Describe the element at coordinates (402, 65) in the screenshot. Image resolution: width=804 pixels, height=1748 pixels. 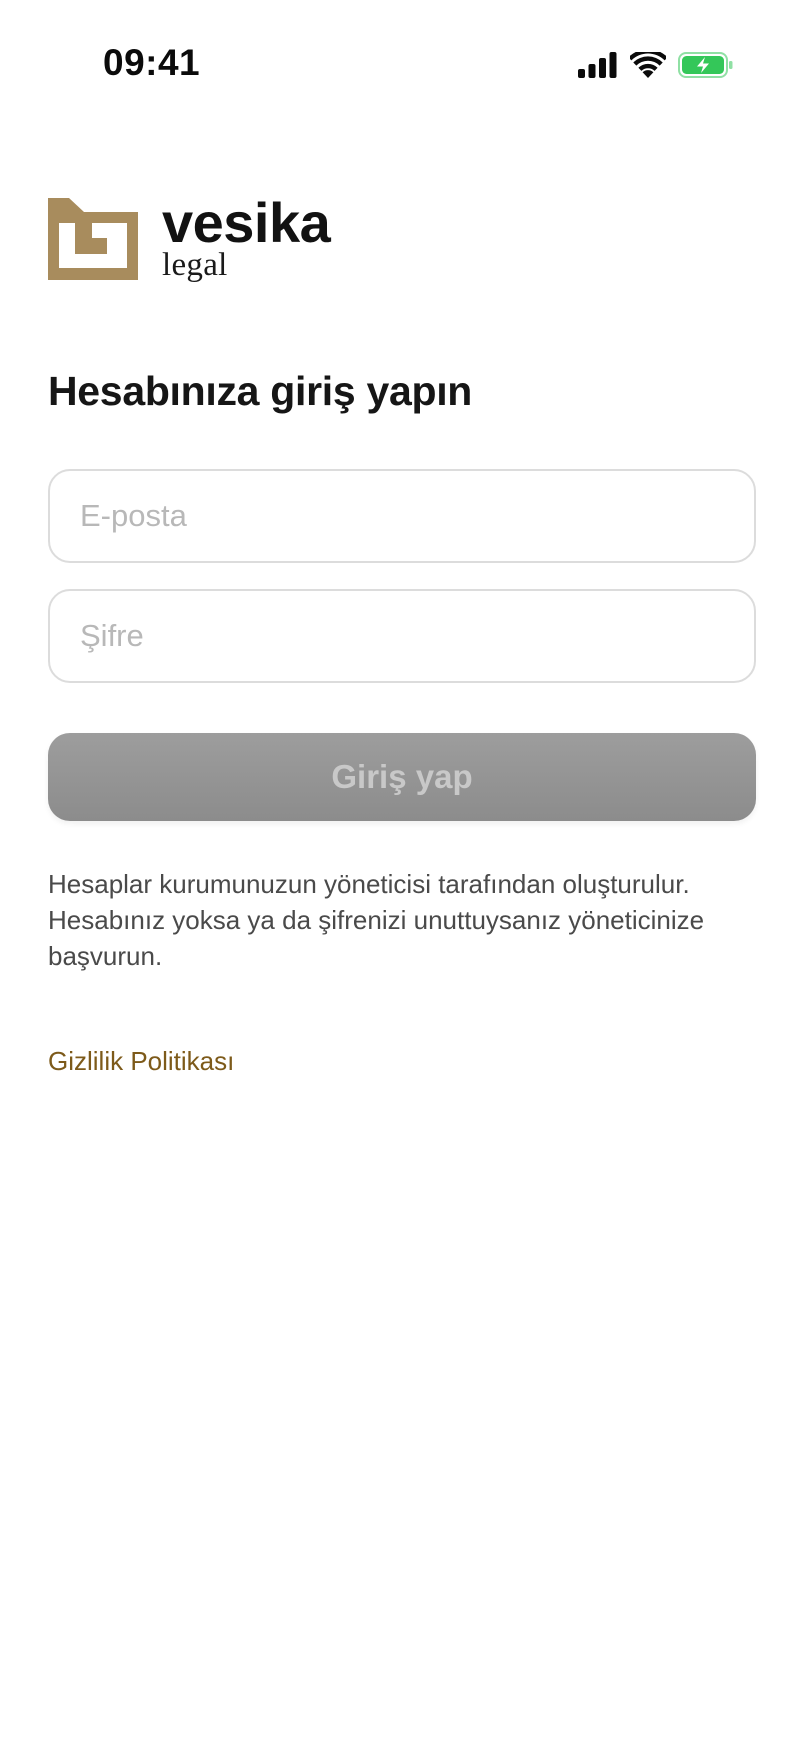
I see `status-bar: 09:41` at that location.